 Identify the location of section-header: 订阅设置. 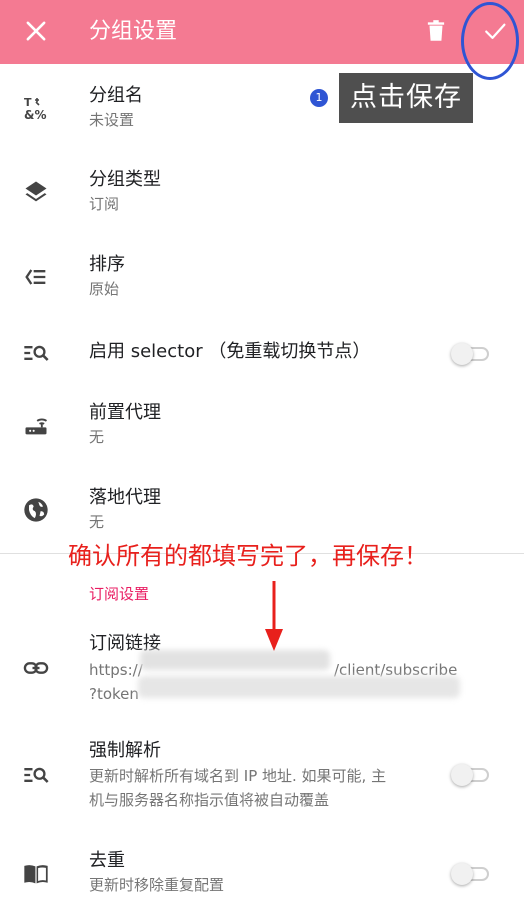
(119, 594).